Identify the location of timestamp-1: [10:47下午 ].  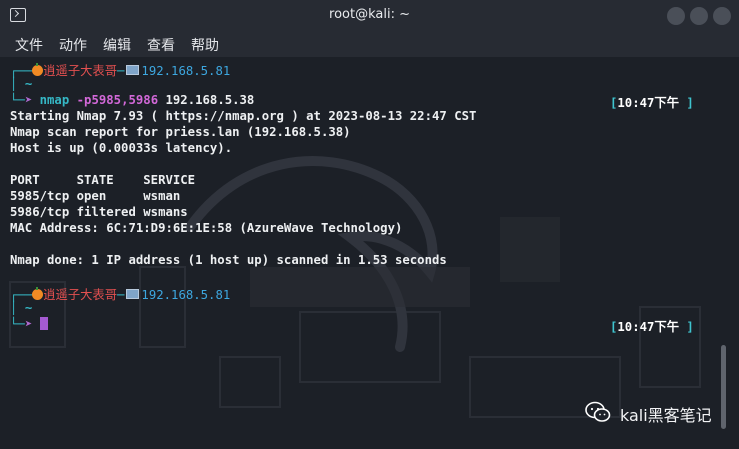
(652, 103).